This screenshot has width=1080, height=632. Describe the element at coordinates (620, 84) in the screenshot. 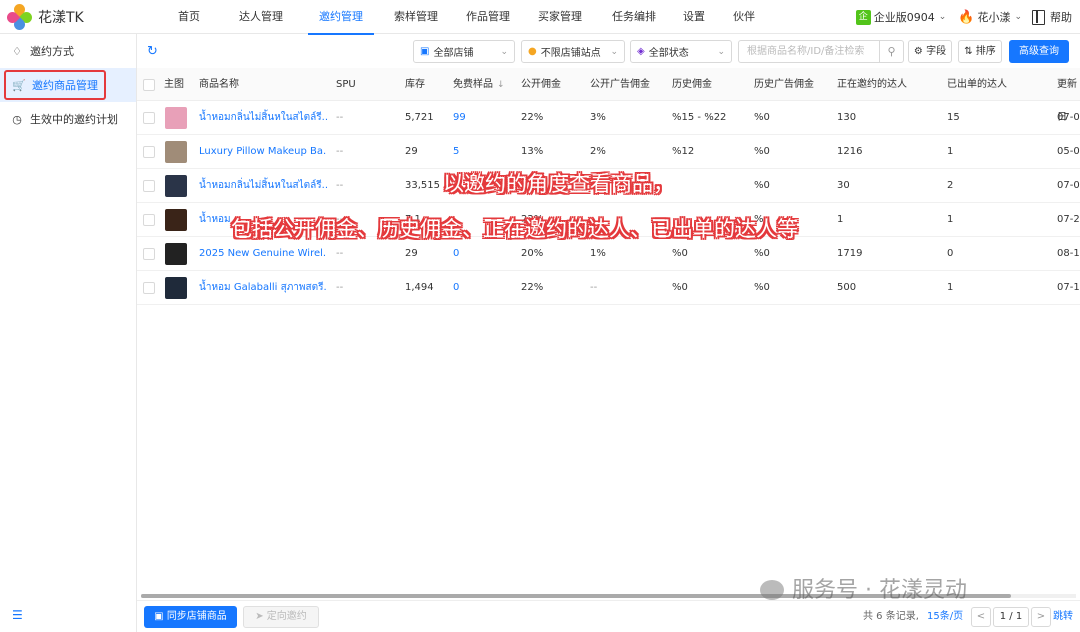

I see `col-public-ad-commission: 公开广告佣金` at that location.